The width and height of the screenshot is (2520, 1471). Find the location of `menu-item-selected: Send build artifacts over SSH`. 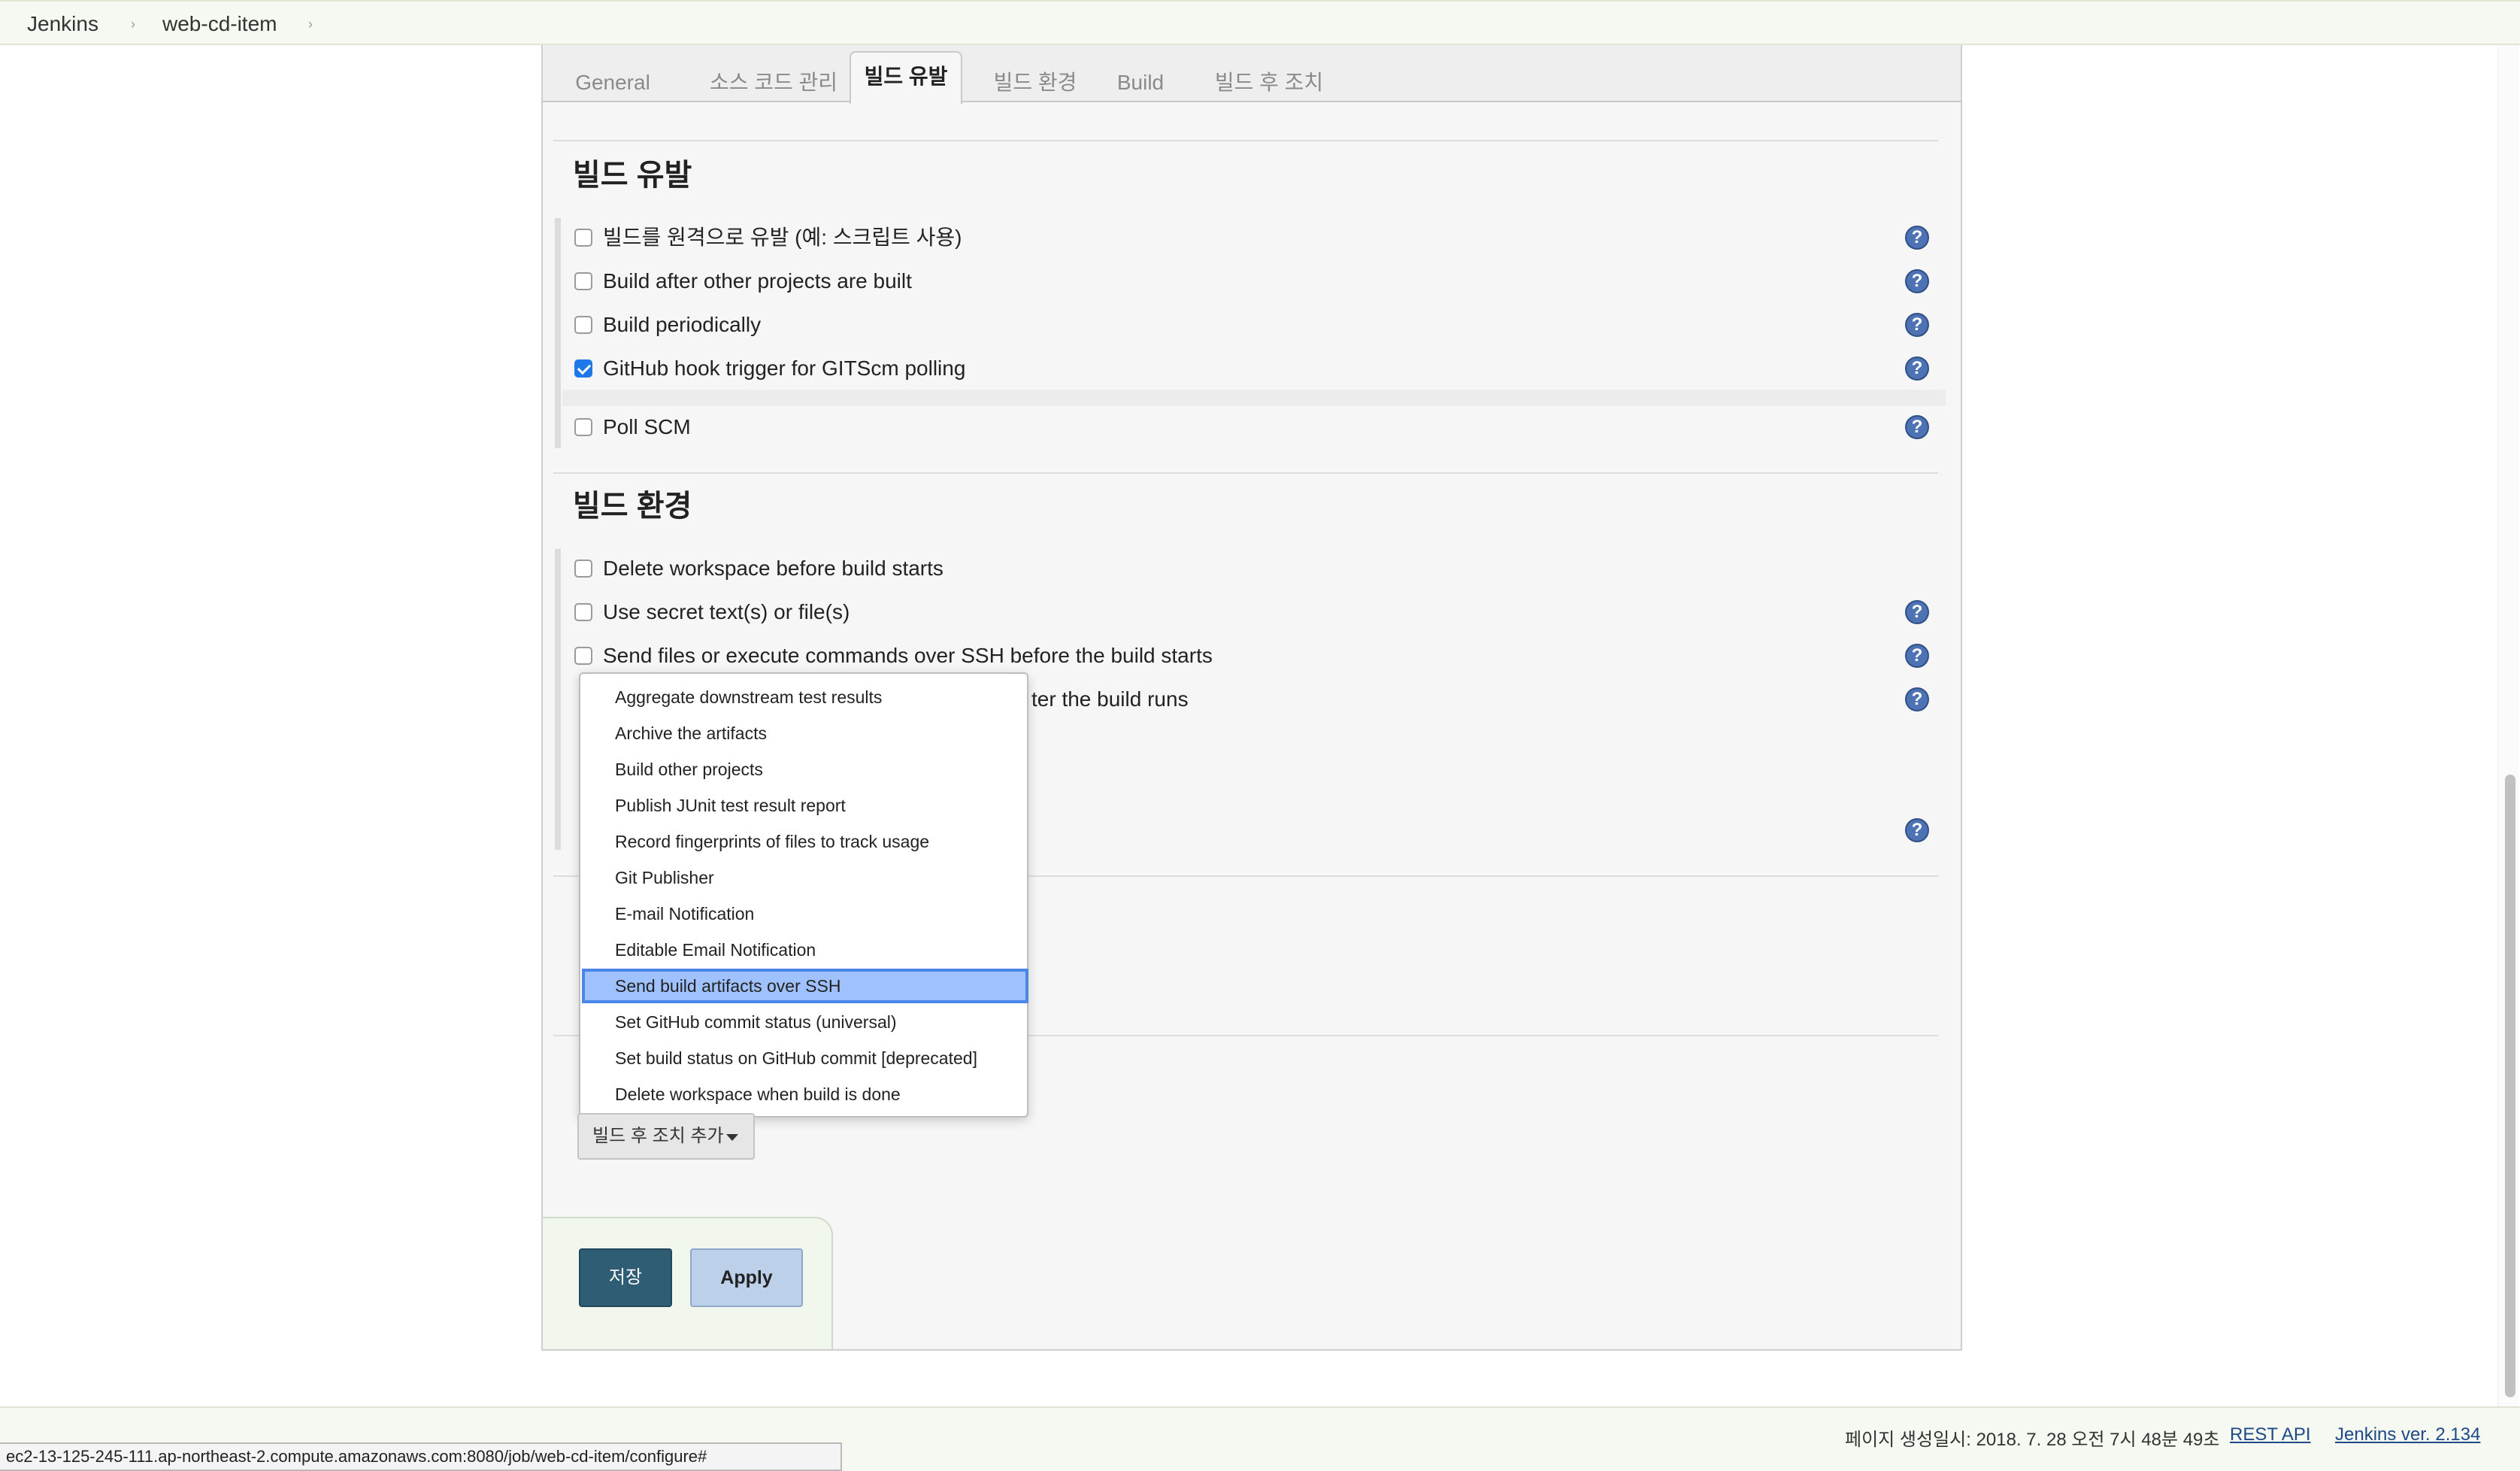

menu-item-selected: Send build artifacts over SSH is located at coordinates (805, 986).